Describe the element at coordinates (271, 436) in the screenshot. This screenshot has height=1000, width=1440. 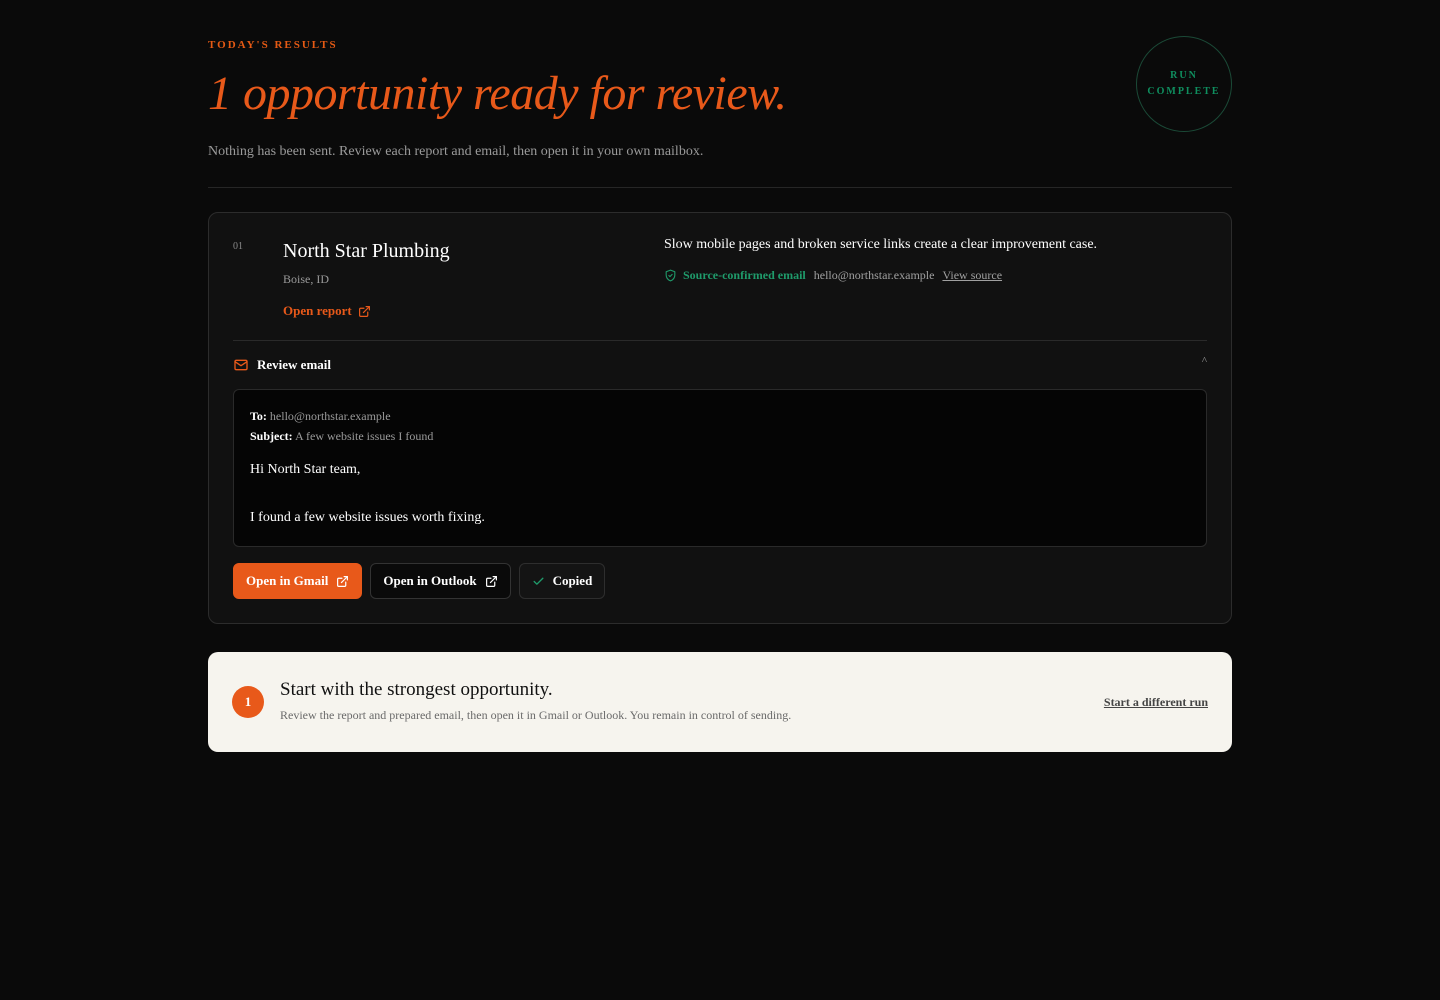
I see `email-subject-label: Subject:` at that location.